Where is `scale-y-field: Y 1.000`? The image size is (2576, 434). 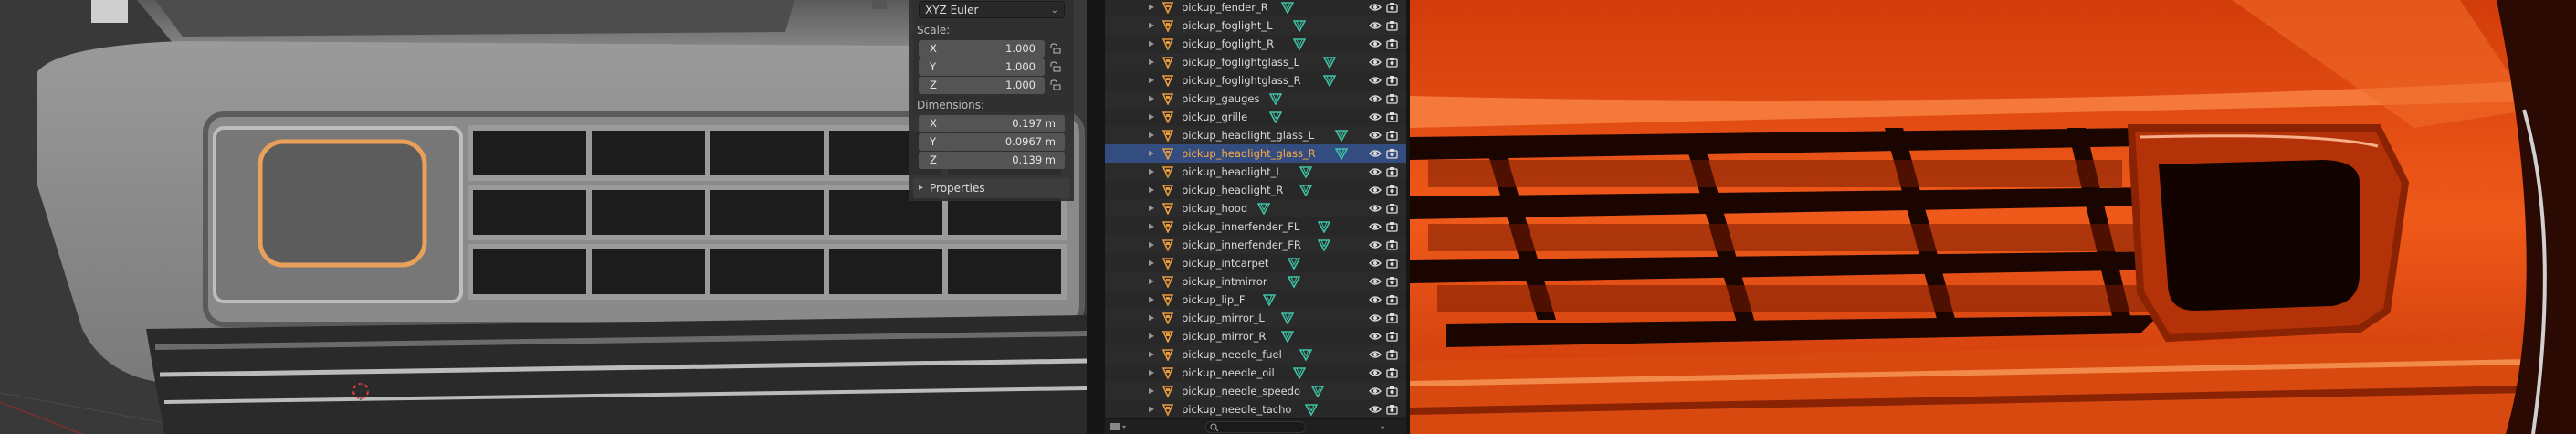
scale-y-field: Y 1.000 is located at coordinates (982, 67).